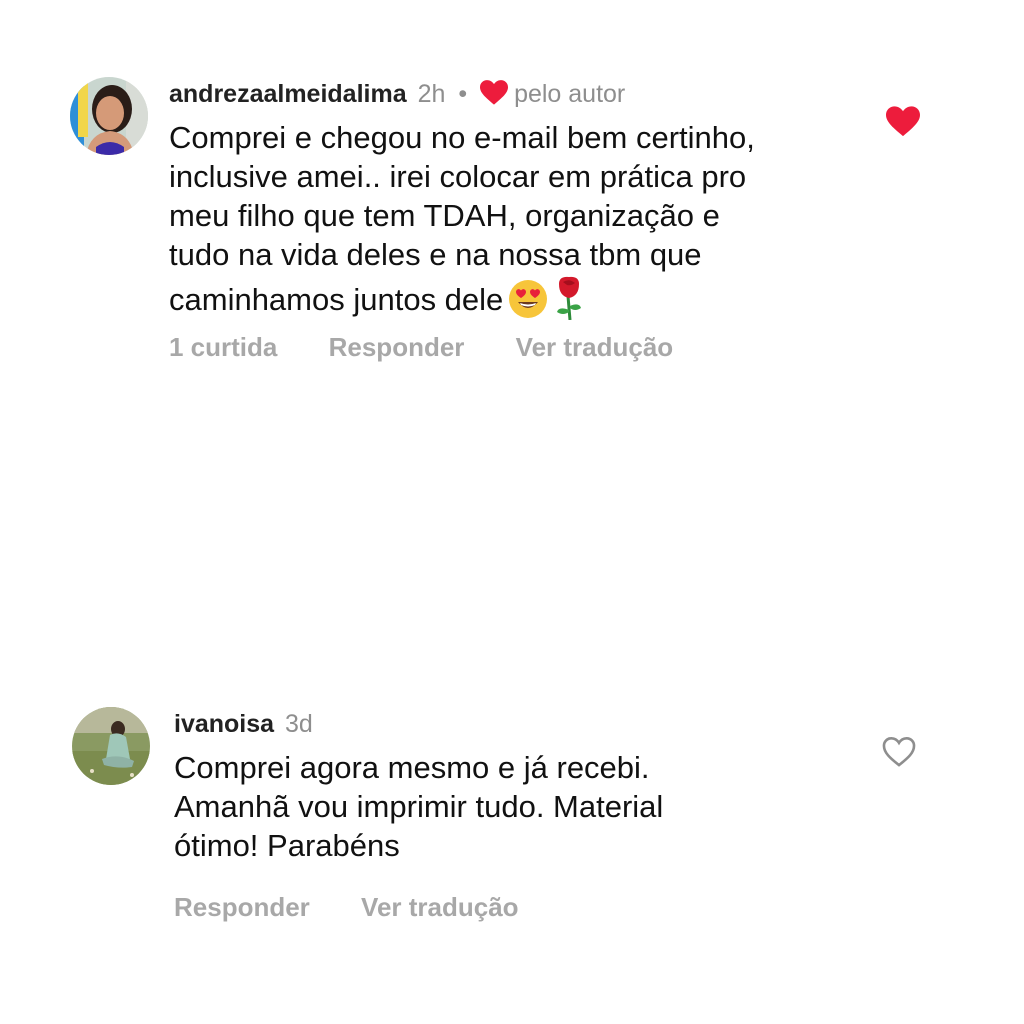 This screenshot has height=1024, width=1024. What do you see at coordinates (435, 254) in the screenshot?
I see `comment-text-line: tudo na vida deles e na nossa tbm que` at bounding box center [435, 254].